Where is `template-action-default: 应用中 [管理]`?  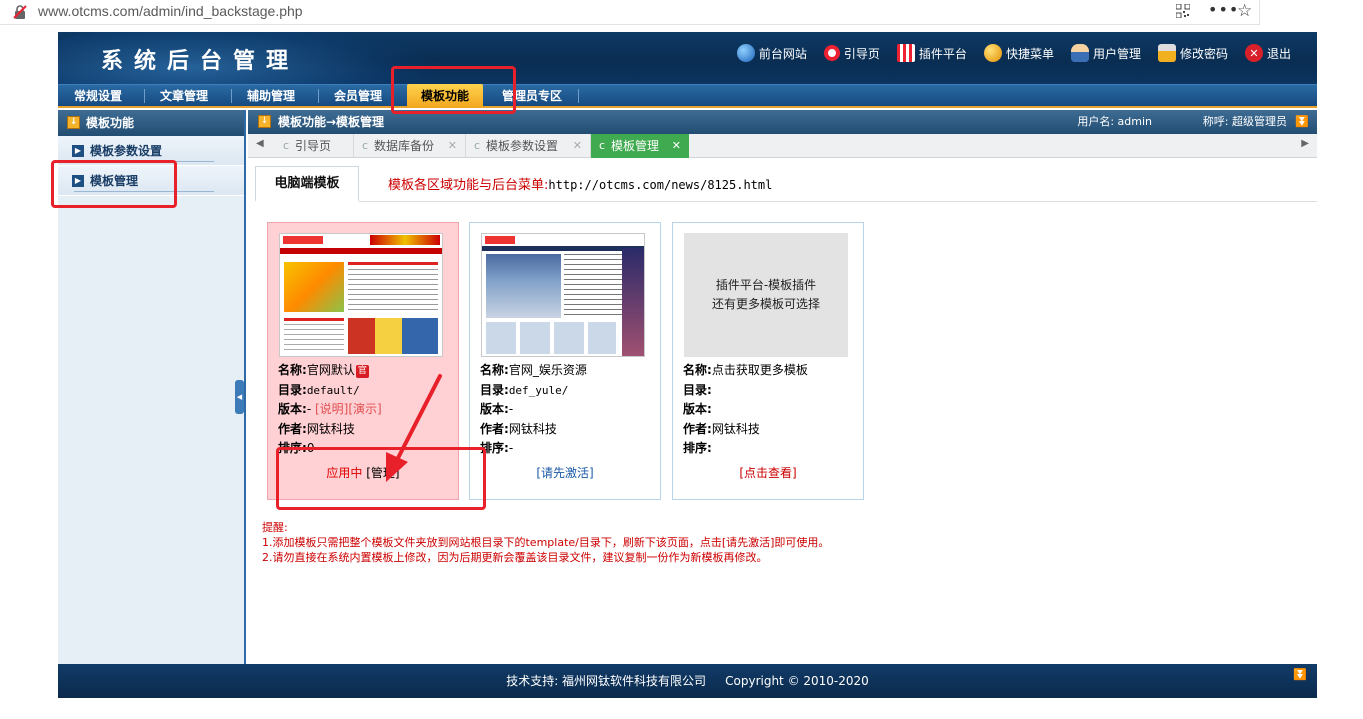
template-action-default: 应用中 [管理] is located at coordinates (363, 472).